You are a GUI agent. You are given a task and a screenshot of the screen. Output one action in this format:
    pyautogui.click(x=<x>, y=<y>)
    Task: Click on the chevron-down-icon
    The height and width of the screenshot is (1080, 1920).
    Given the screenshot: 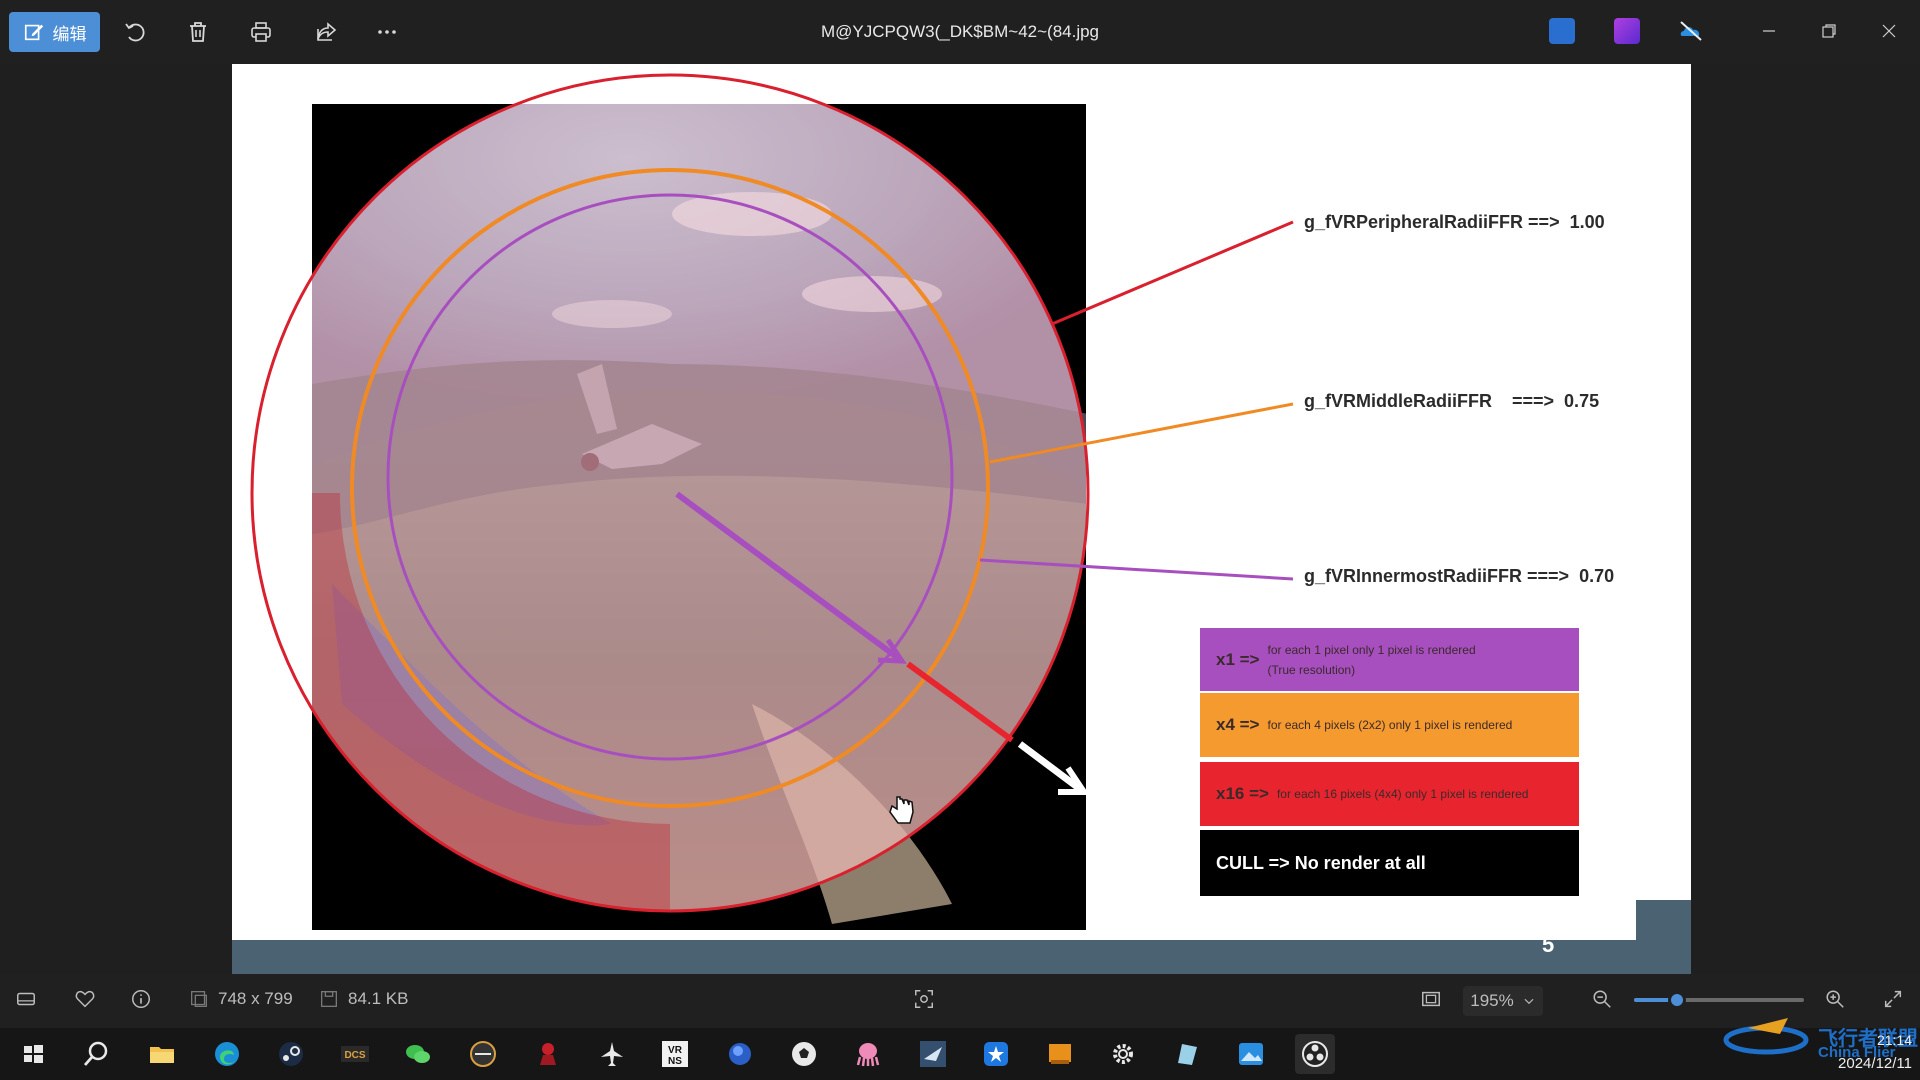 What is the action you would take?
    pyautogui.click(x=1529, y=1001)
    